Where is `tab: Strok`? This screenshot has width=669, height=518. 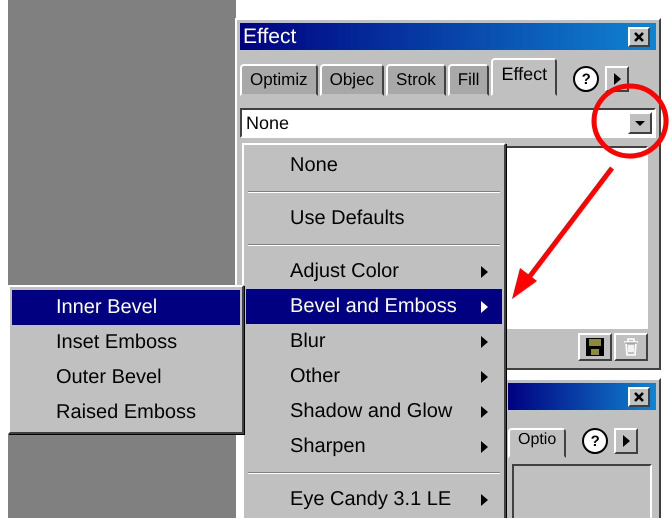 tab: Strok is located at coordinates (416, 80).